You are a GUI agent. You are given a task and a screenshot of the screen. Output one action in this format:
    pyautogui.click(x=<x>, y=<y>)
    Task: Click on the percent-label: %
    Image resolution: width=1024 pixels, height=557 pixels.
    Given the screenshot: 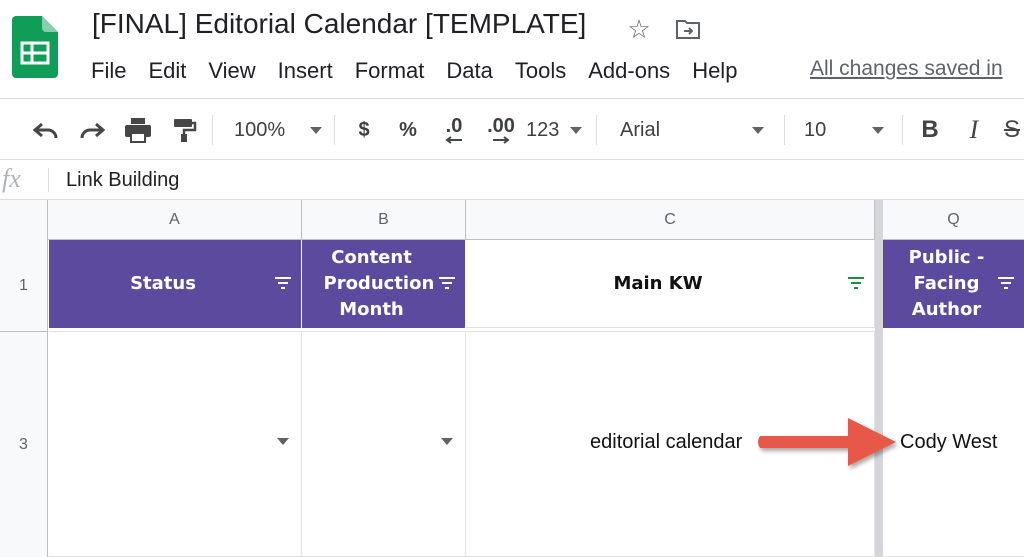 What is the action you would take?
    pyautogui.click(x=408, y=129)
    